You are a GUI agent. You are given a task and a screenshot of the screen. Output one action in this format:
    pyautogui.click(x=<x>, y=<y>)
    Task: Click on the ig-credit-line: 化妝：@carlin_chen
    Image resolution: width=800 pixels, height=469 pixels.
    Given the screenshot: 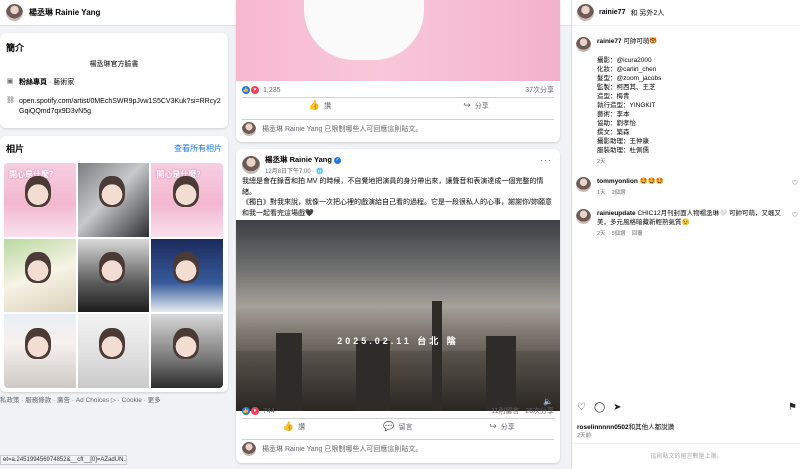 What is the action you would take?
    pyautogui.click(x=627, y=69)
    